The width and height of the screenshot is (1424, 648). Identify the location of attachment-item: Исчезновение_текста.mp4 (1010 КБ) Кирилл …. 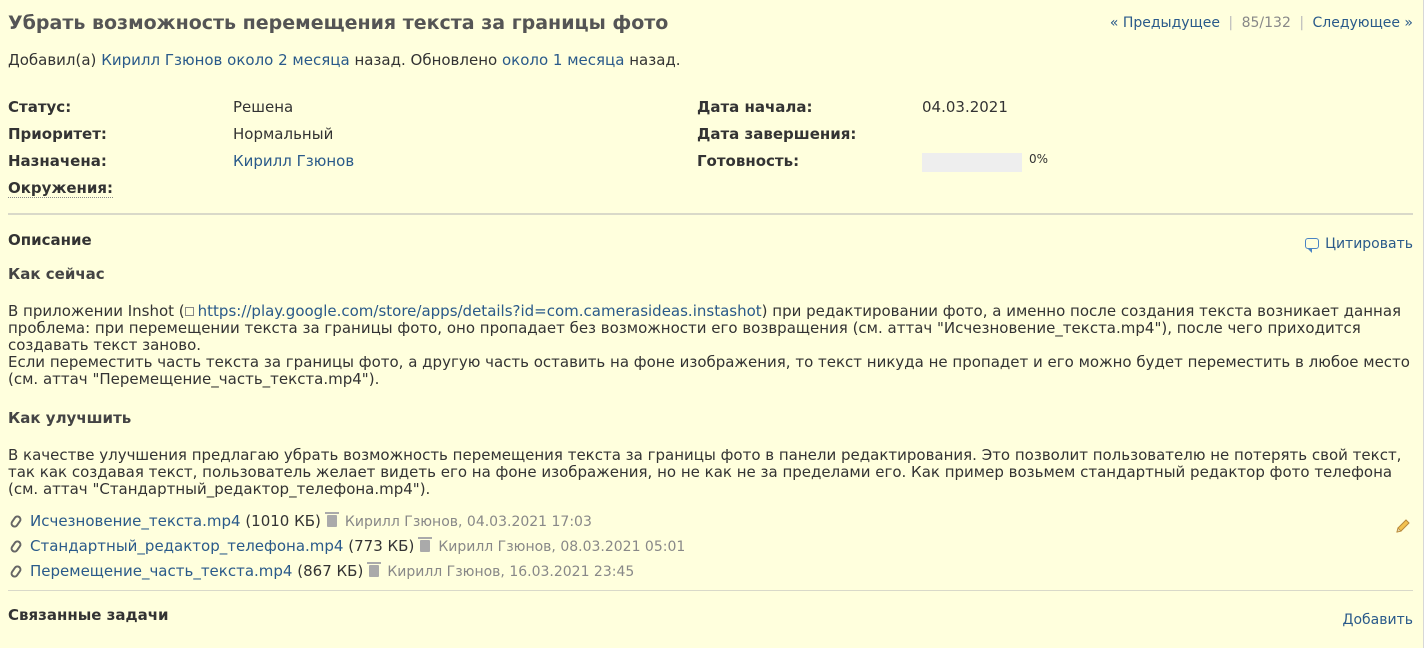
(300, 523).